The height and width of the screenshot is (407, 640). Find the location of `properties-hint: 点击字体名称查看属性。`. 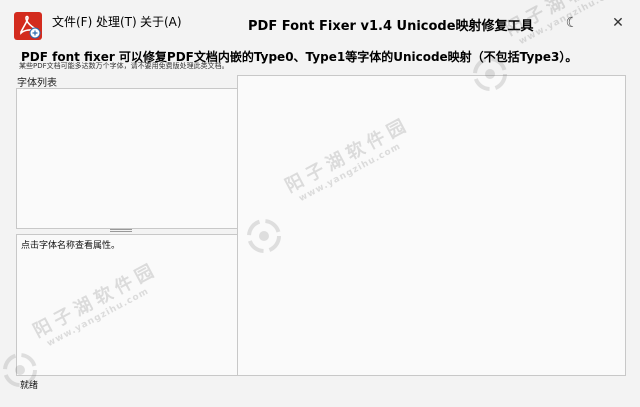

properties-hint: 点击字体名称查看属性。 is located at coordinates (71, 246).